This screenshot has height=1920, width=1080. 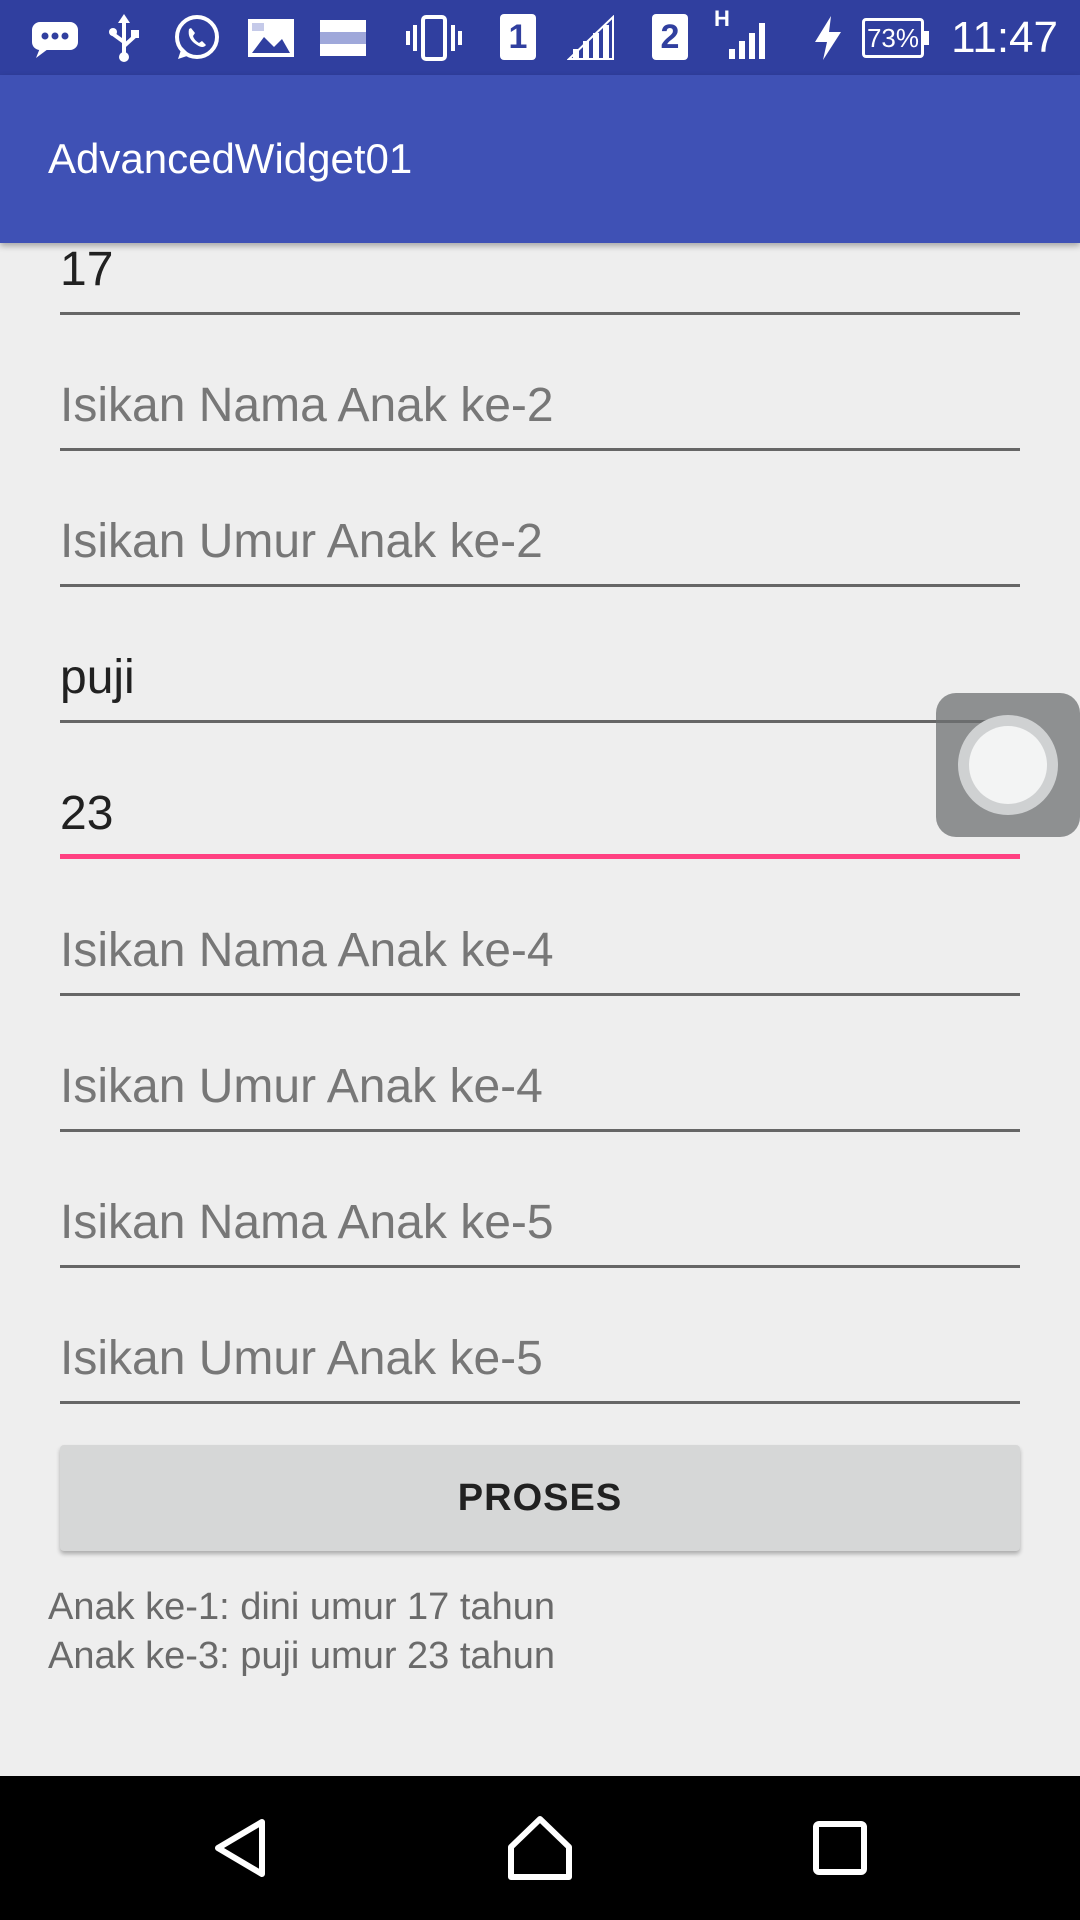 What do you see at coordinates (540, 1092) in the screenshot?
I see `child4-age-input: Isikan Umur Anak ke-4` at bounding box center [540, 1092].